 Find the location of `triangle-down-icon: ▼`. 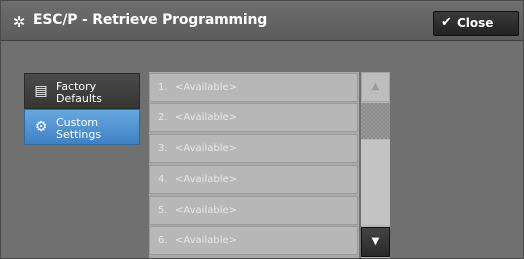

triangle-down-icon: ▼ is located at coordinates (375, 241).